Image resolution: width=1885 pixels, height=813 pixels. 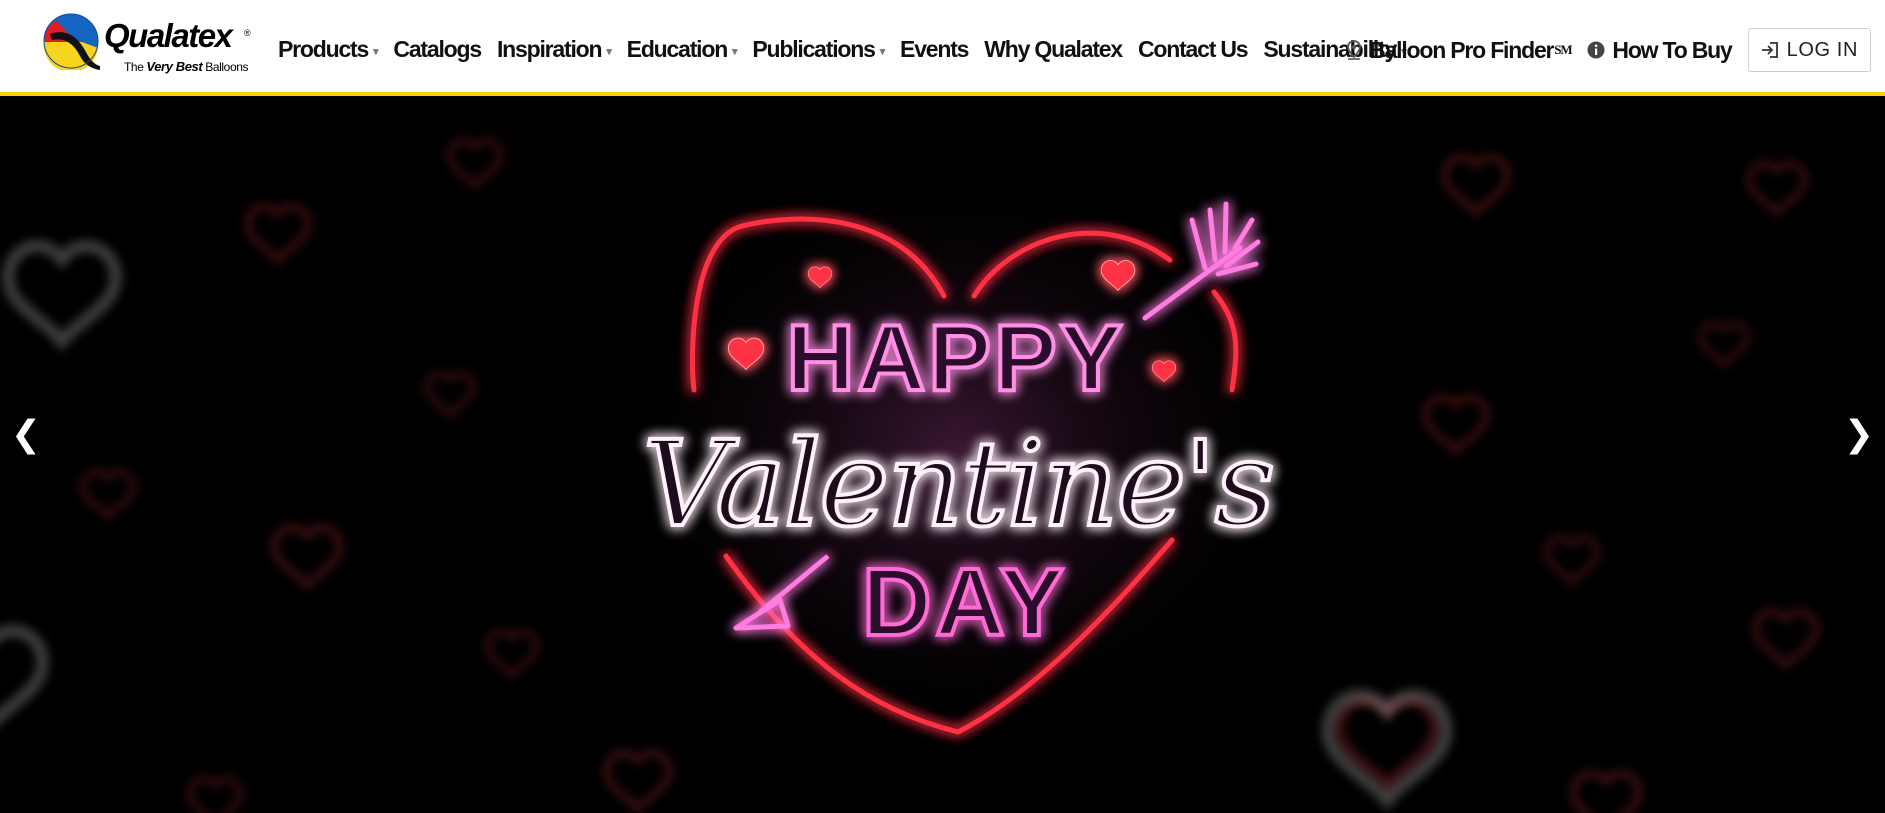 What do you see at coordinates (1193, 49) in the screenshot?
I see `nav-contact-us: Contact Us` at bounding box center [1193, 49].